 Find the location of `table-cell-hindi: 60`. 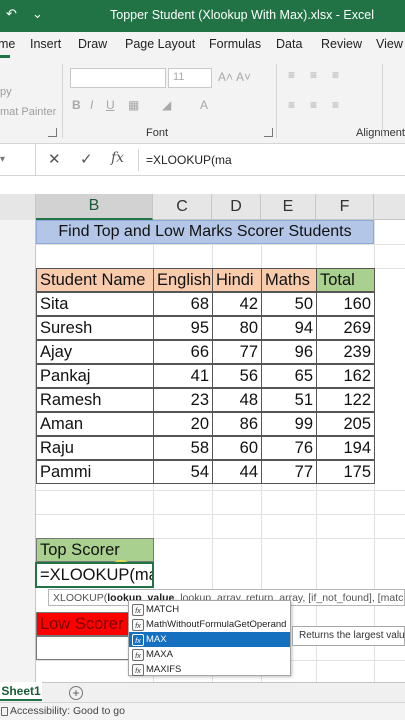

table-cell-hindi: 60 is located at coordinates (237, 448).